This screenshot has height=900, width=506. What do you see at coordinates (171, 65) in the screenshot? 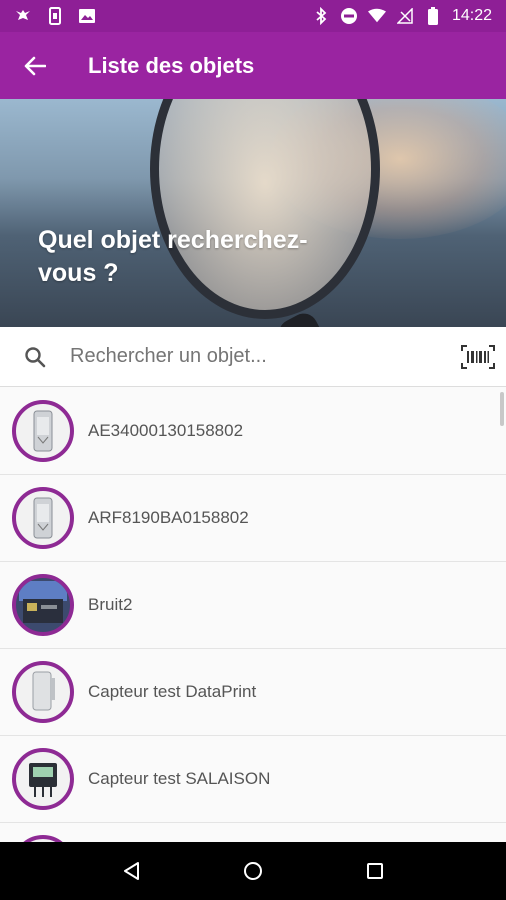
I see `page-title: Liste des objets` at bounding box center [171, 65].